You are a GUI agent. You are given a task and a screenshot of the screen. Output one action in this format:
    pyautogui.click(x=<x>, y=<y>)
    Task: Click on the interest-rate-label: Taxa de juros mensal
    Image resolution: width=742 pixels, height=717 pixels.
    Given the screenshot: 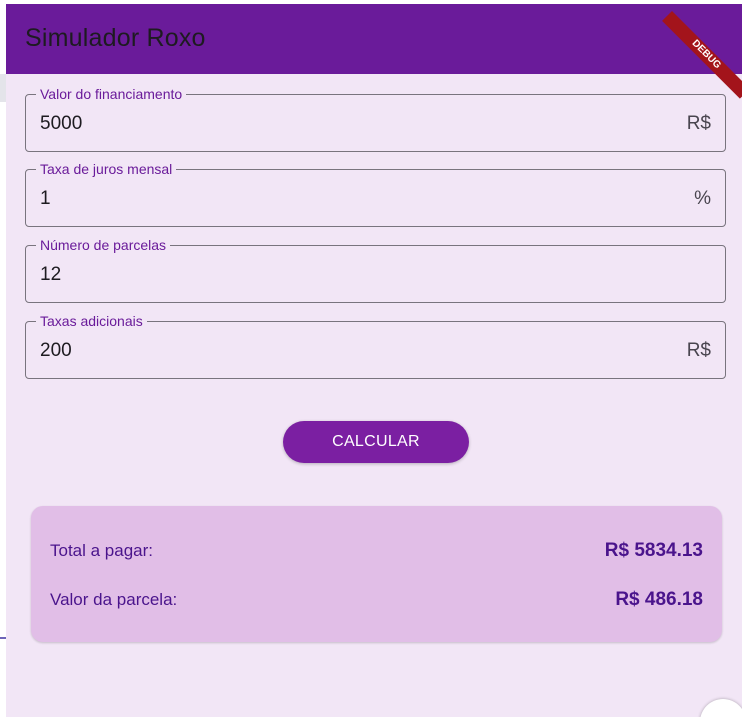 What is the action you would take?
    pyautogui.click(x=106, y=169)
    